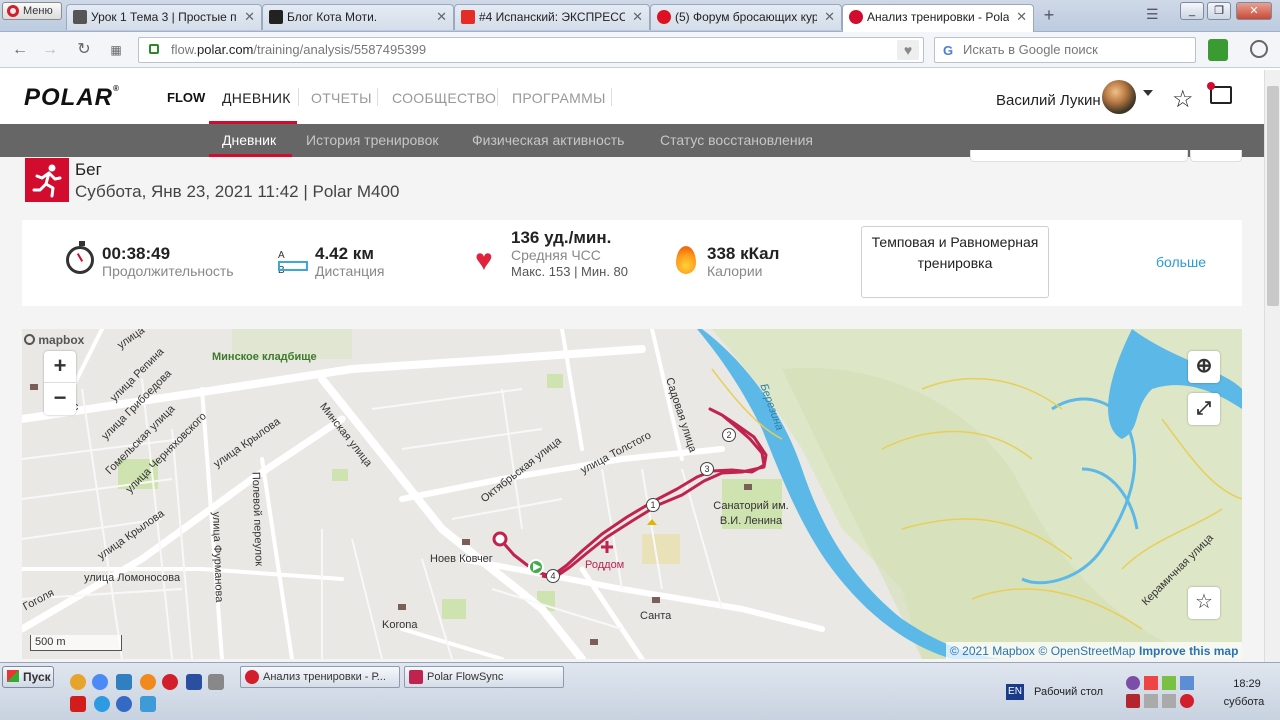 The height and width of the screenshot is (720, 1280). Describe the element at coordinates (736, 140) in the screenshot. I see `subnav-recovery: Статус восстановления` at that location.